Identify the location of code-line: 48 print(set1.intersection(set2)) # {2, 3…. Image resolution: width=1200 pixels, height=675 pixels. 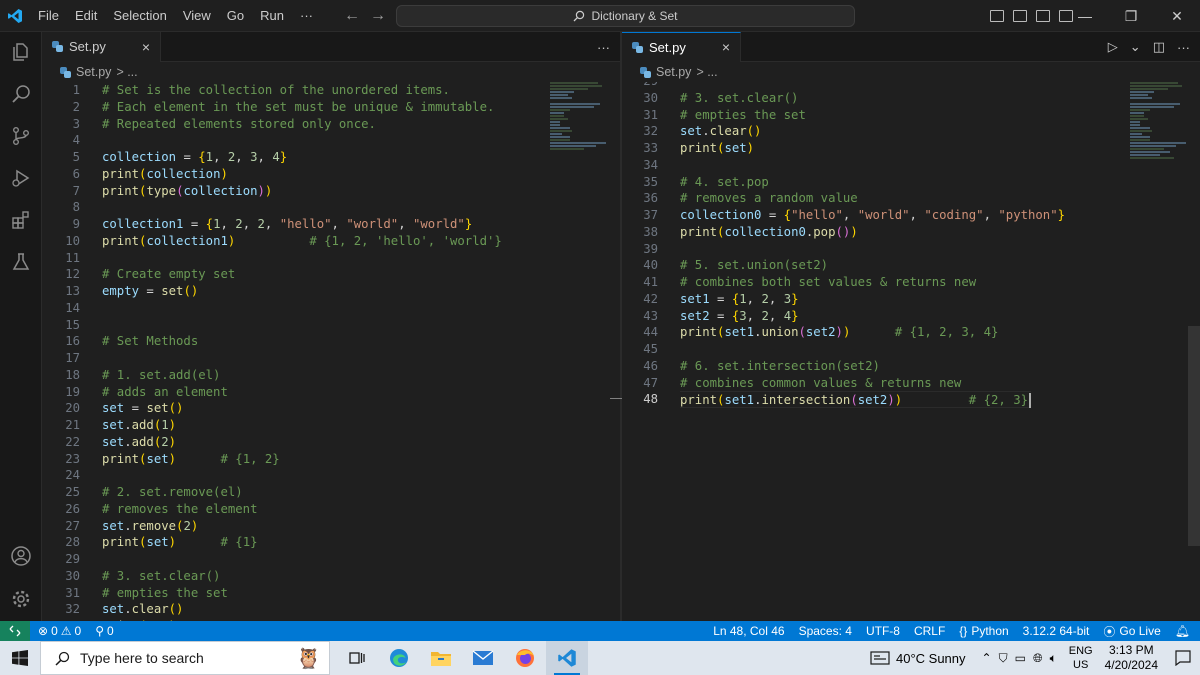
(911, 400).